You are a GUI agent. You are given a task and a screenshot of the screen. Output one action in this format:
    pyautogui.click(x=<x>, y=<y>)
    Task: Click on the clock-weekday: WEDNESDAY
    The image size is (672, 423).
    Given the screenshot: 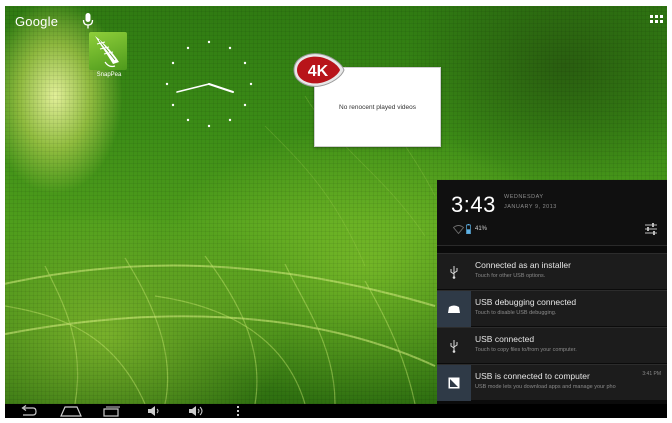 What is the action you would take?
    pyautogui.click(x=524, y=197)
    